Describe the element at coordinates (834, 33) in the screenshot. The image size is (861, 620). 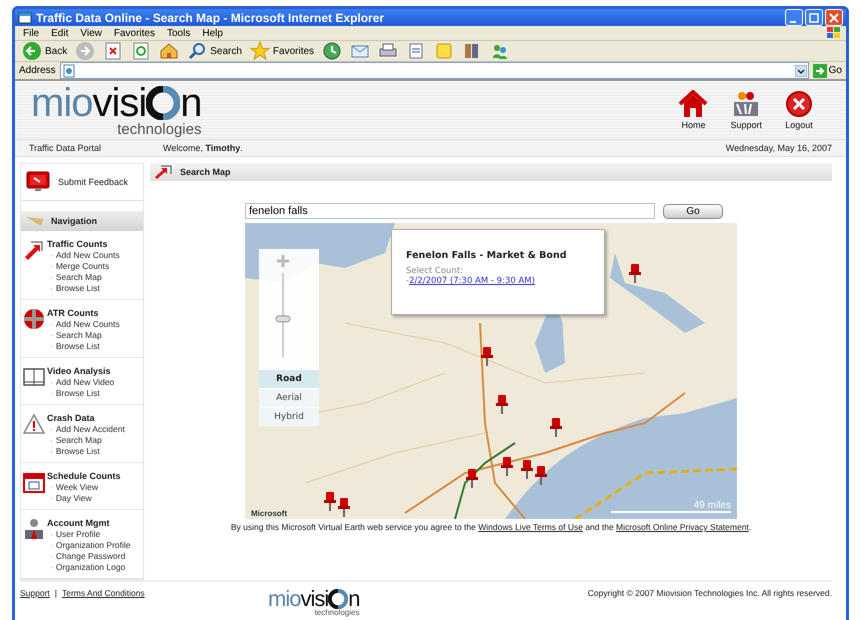
I see `windows-logo-icon` at that location.